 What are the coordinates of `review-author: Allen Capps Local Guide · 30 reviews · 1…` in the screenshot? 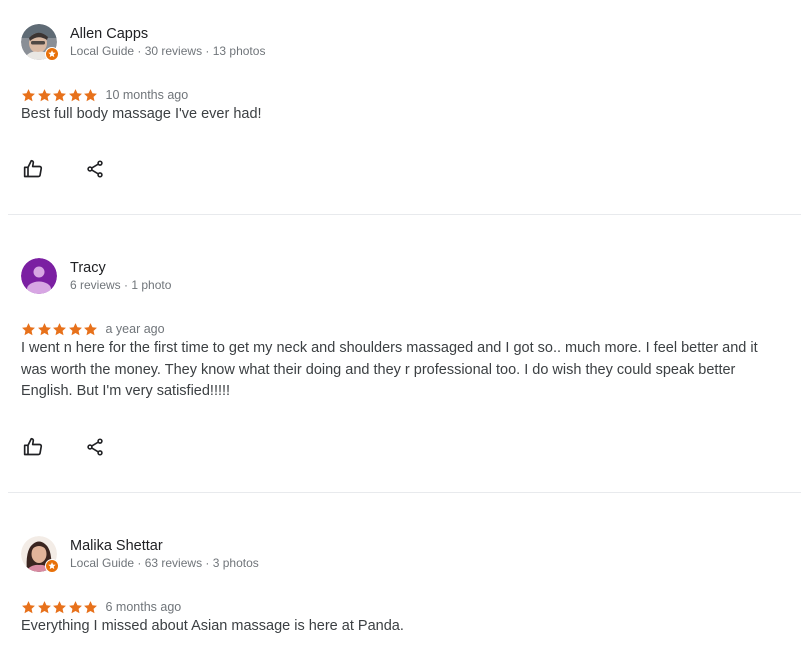 It's located at (143, 42).